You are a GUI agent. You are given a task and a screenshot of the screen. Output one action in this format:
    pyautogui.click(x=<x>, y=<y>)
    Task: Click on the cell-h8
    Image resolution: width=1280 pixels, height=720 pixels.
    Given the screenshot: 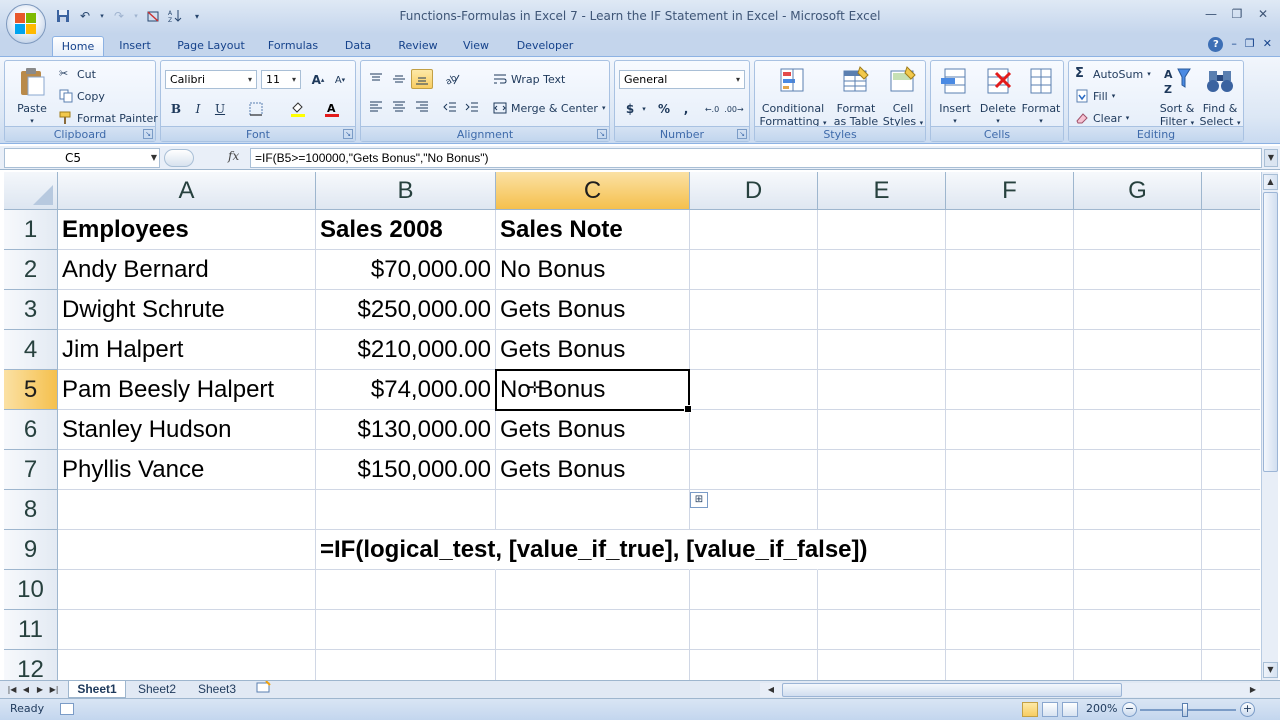 What is the action you would take?
    pyautogui.click(x=1231, y=510)
    